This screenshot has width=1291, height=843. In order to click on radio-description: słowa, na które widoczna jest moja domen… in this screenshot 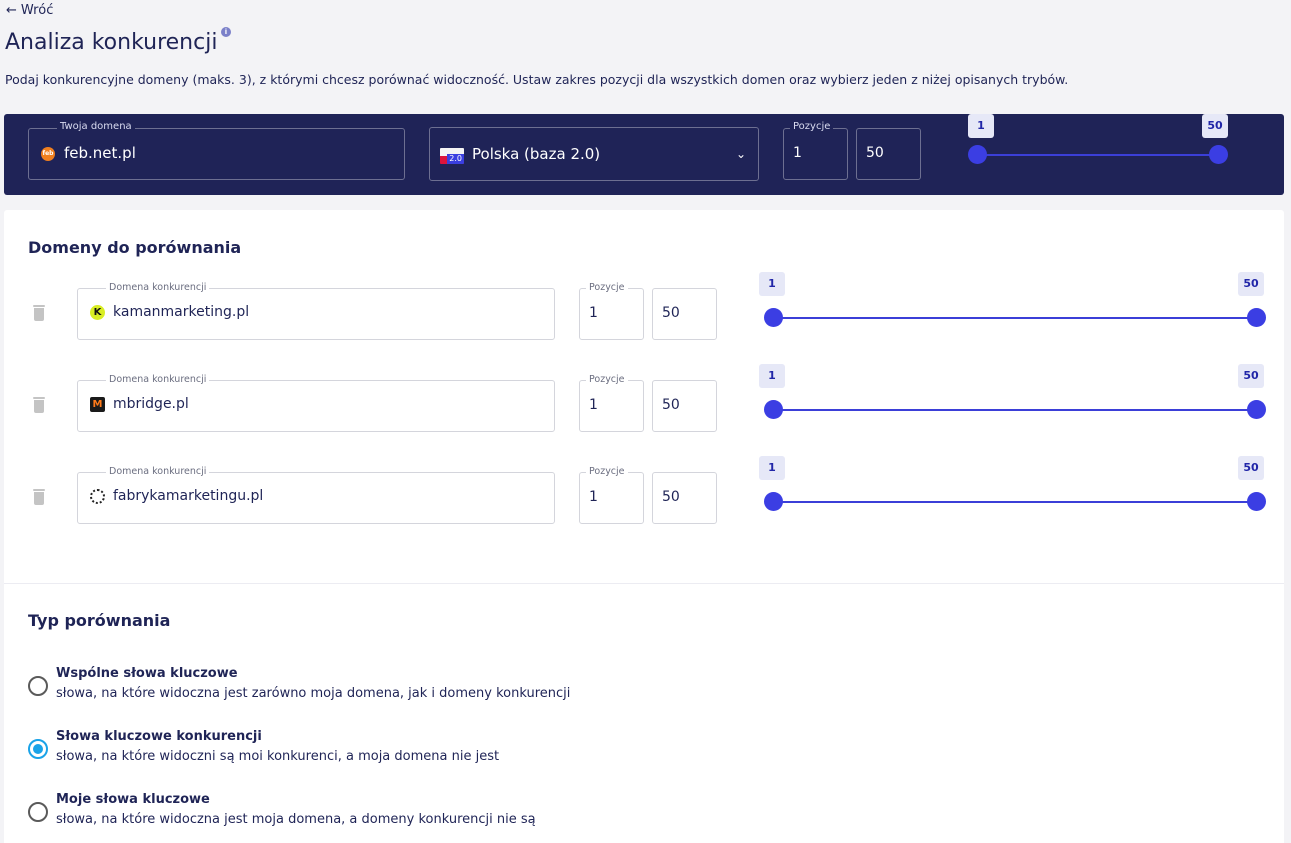, I will do `click(296, 819)`.